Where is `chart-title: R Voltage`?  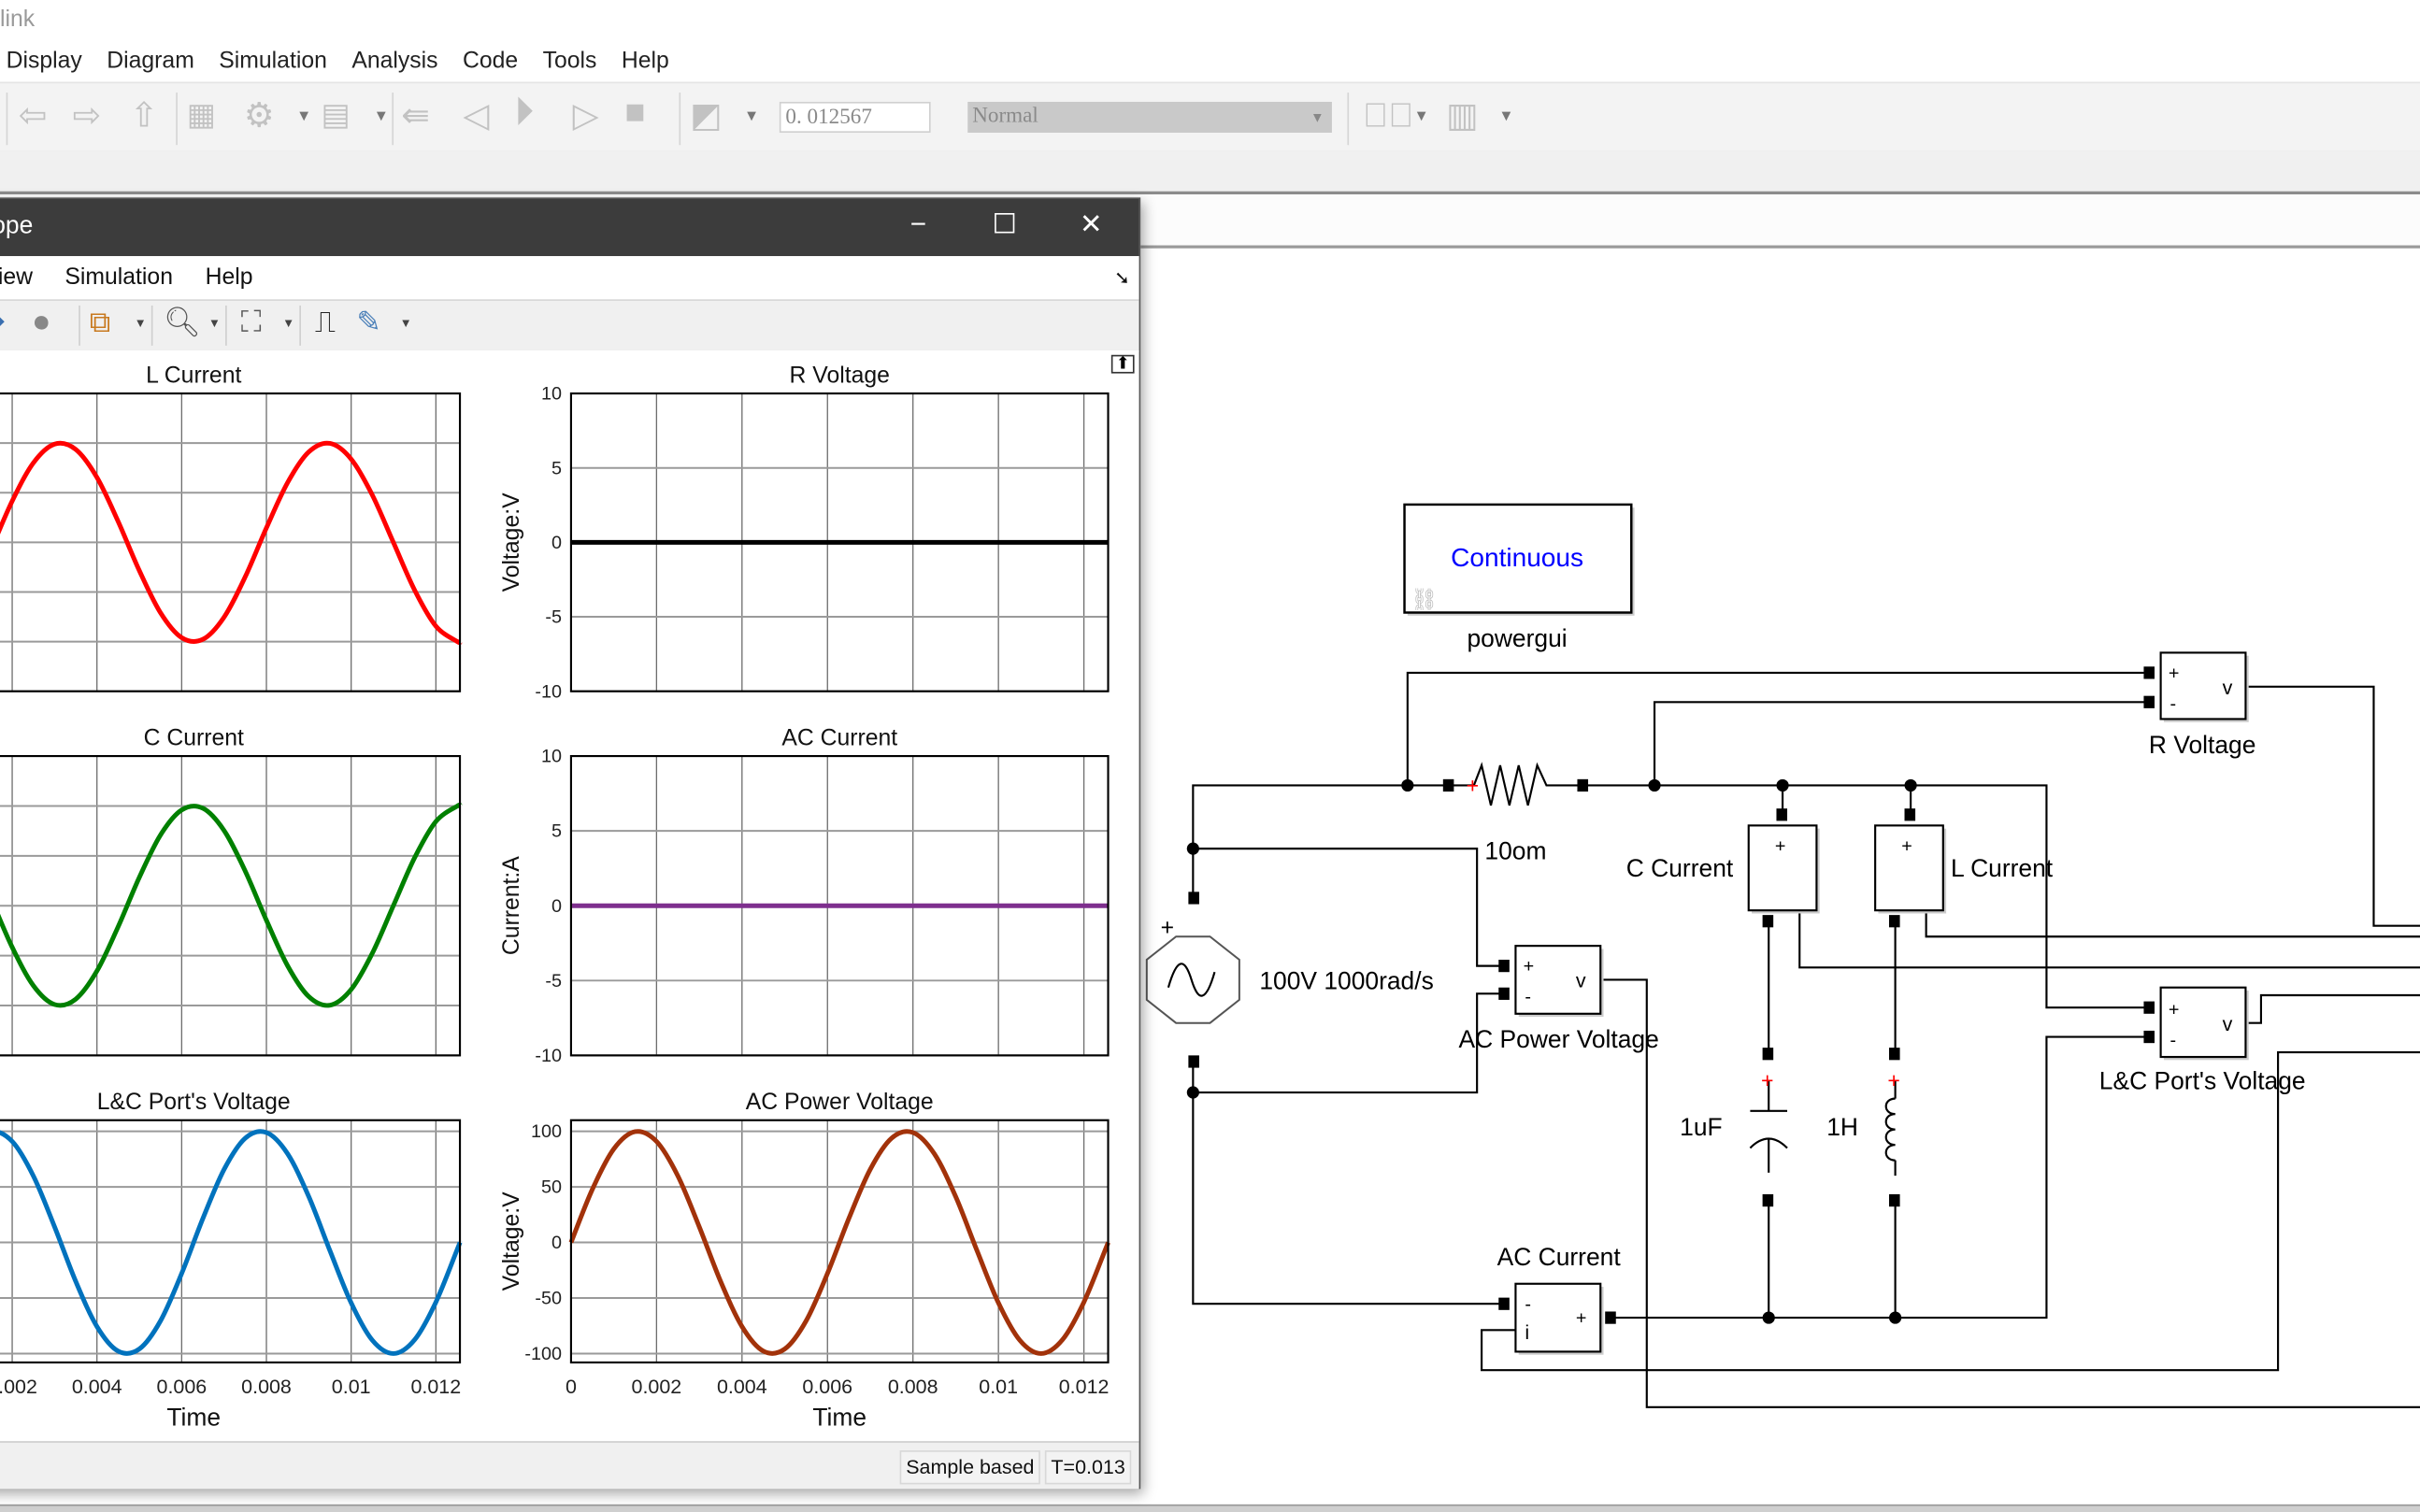 chart-title: R Voltage is located at coordinates (840, 375).